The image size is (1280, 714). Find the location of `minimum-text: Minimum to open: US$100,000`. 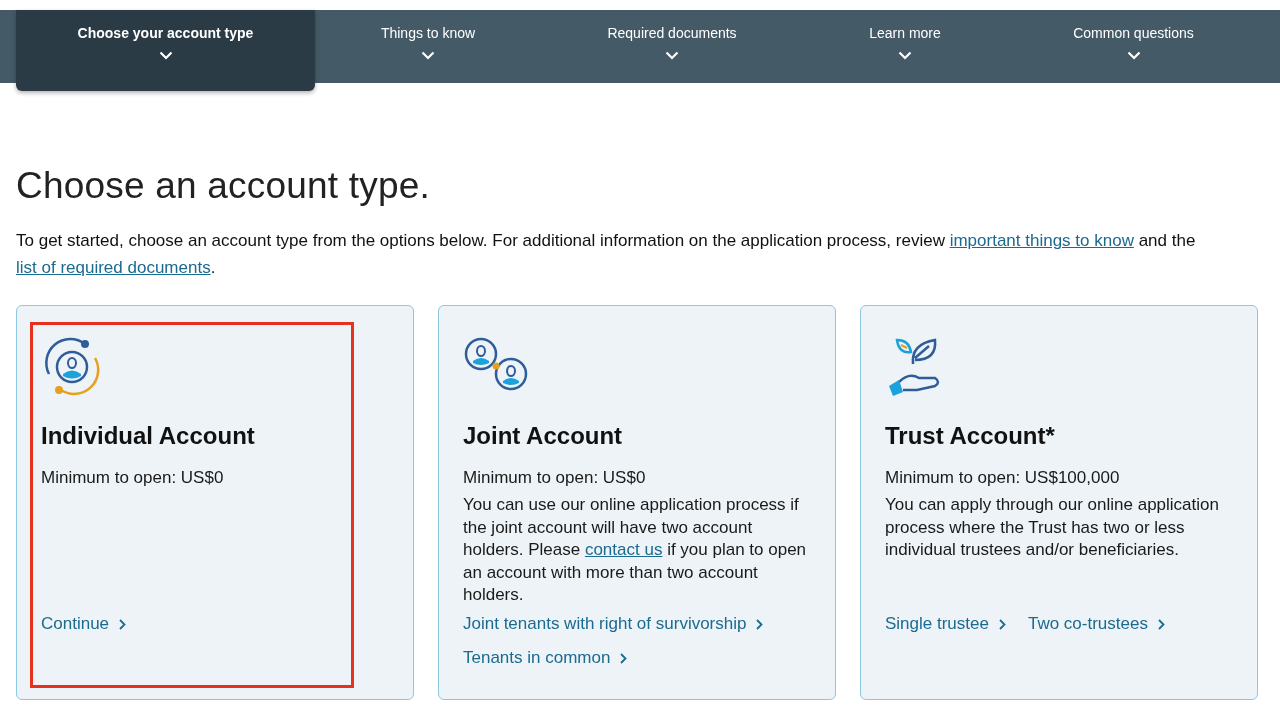

minimum-text: Minimum to open: US$100,000 is located at coordinates (1003, 478).